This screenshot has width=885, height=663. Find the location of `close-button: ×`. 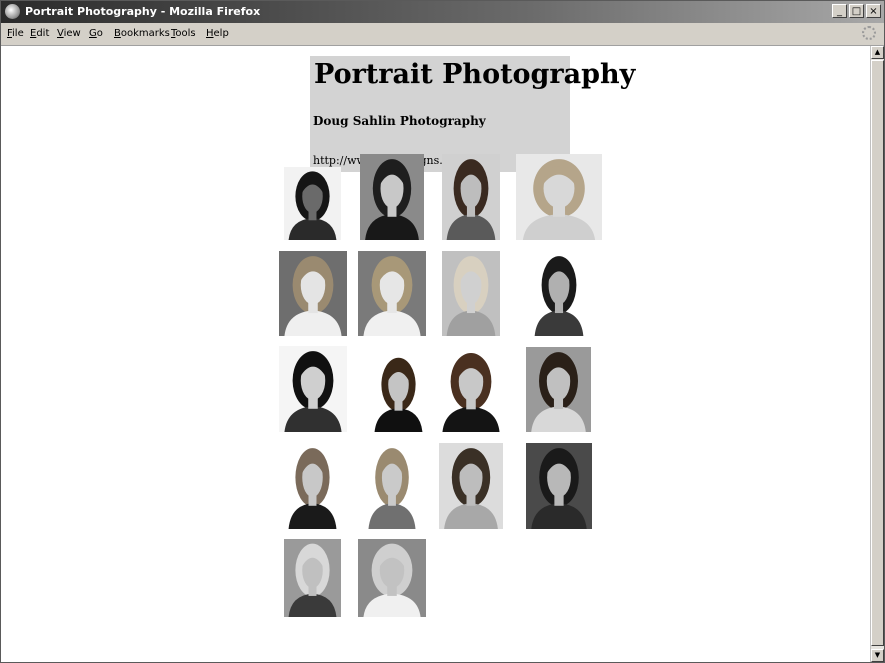

close-button: × is located at coordinates (873, 11).